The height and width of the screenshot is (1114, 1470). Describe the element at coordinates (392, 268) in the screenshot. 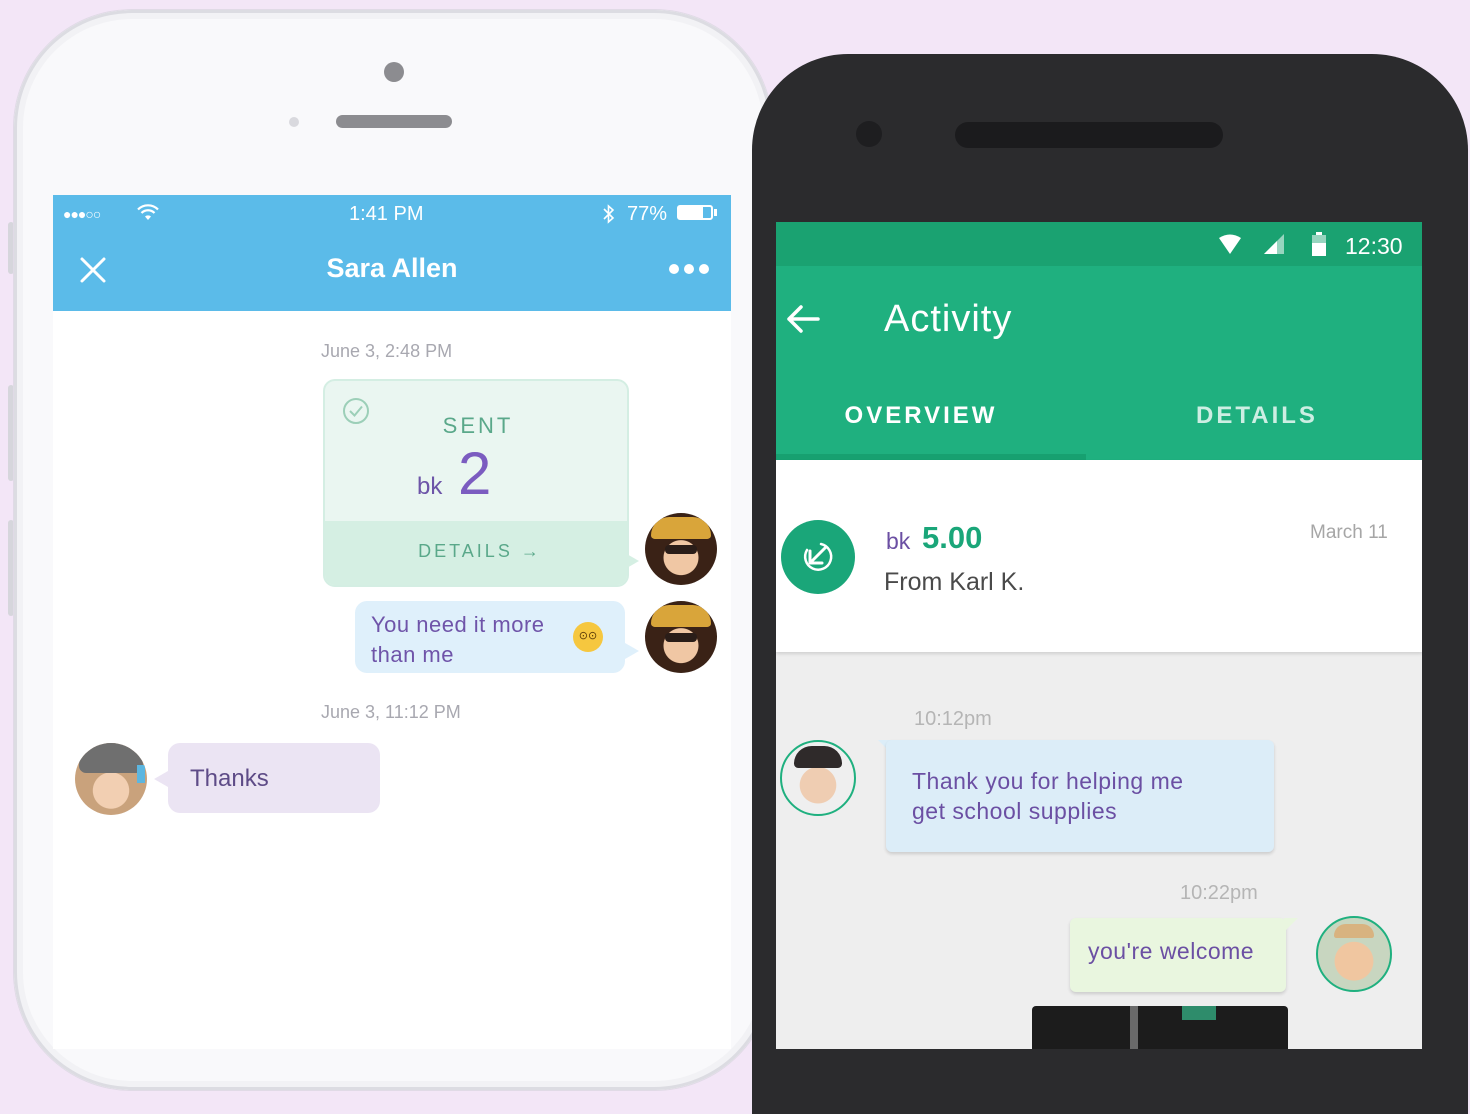

I see `chat-contact-name: Sara Allen` at that location.